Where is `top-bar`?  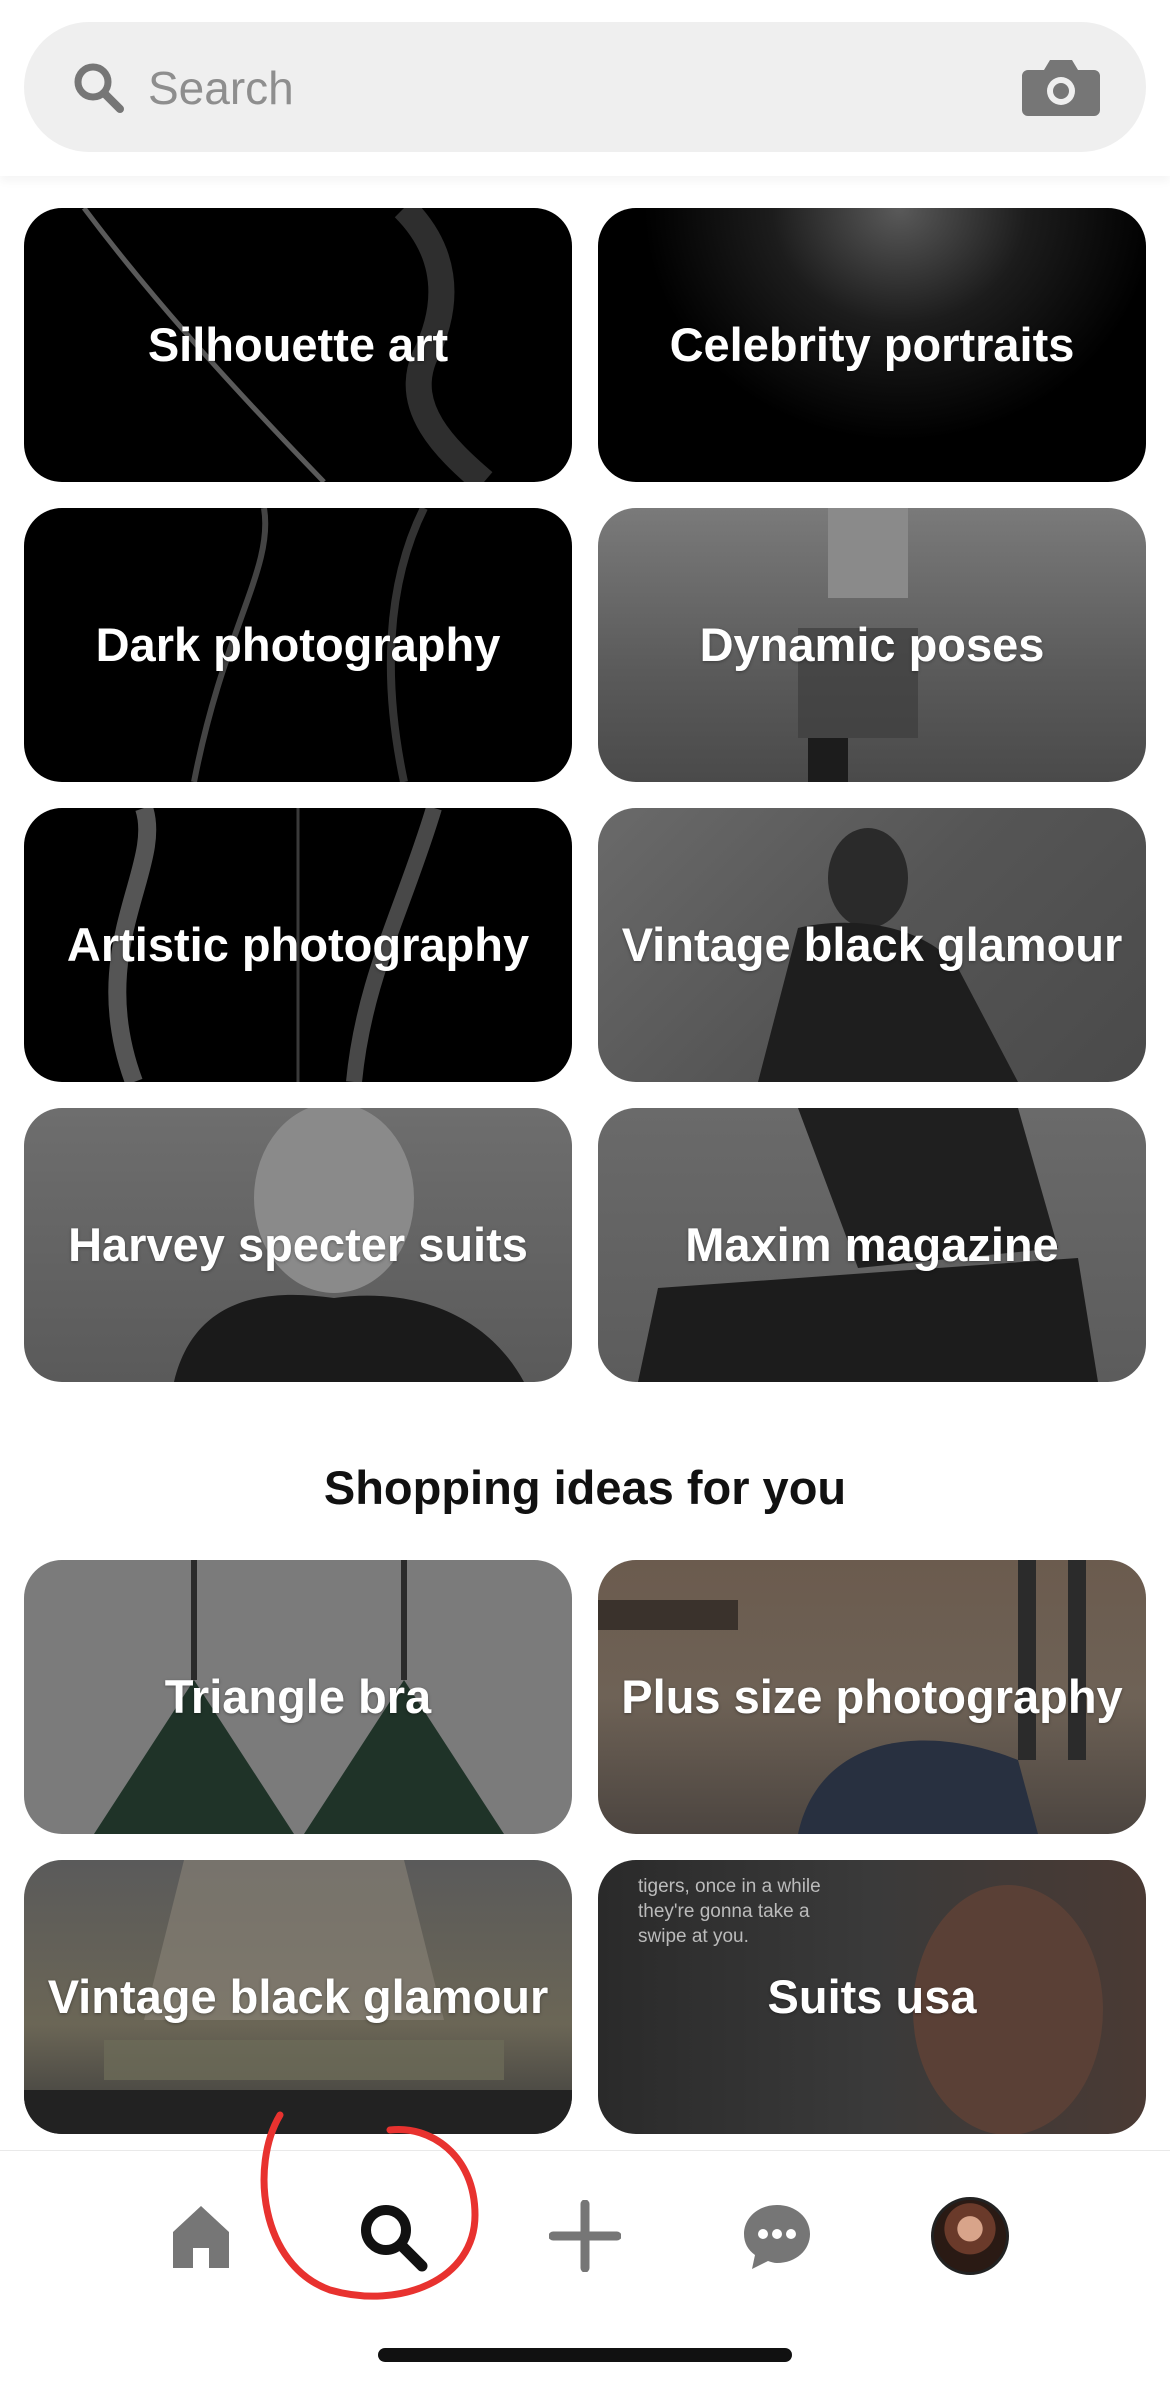 top-bar is located at coordinates (585, 88).